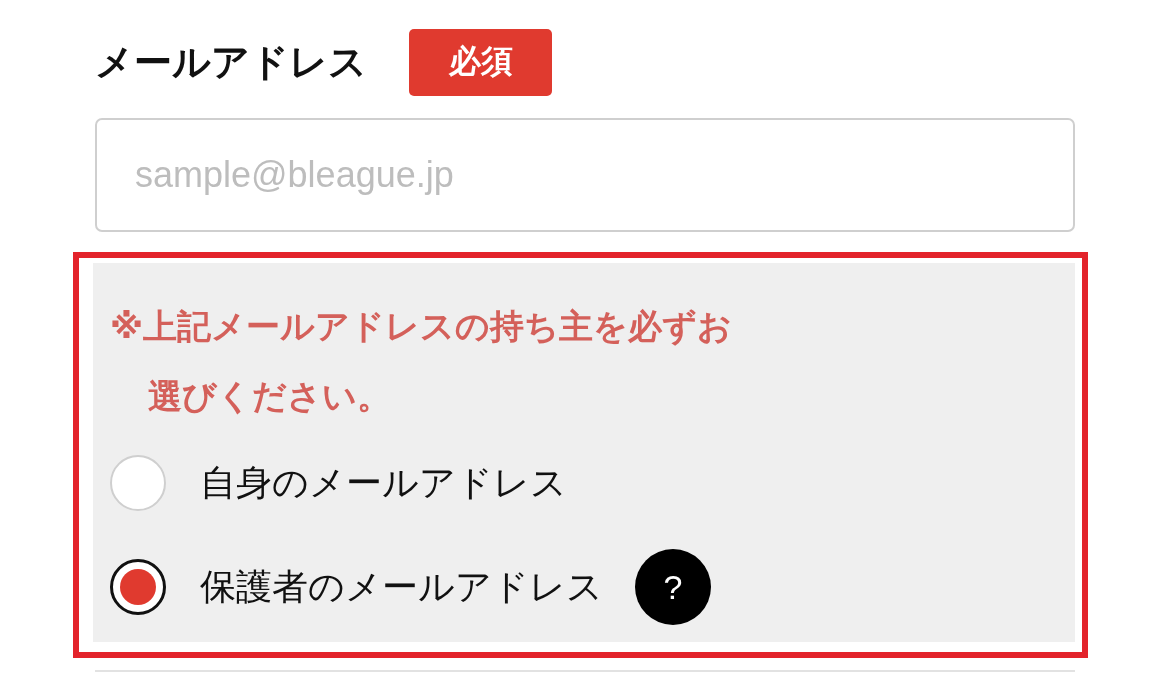  I want to click on radio-label: 保護者のメールアドレス, so click(401, 587).